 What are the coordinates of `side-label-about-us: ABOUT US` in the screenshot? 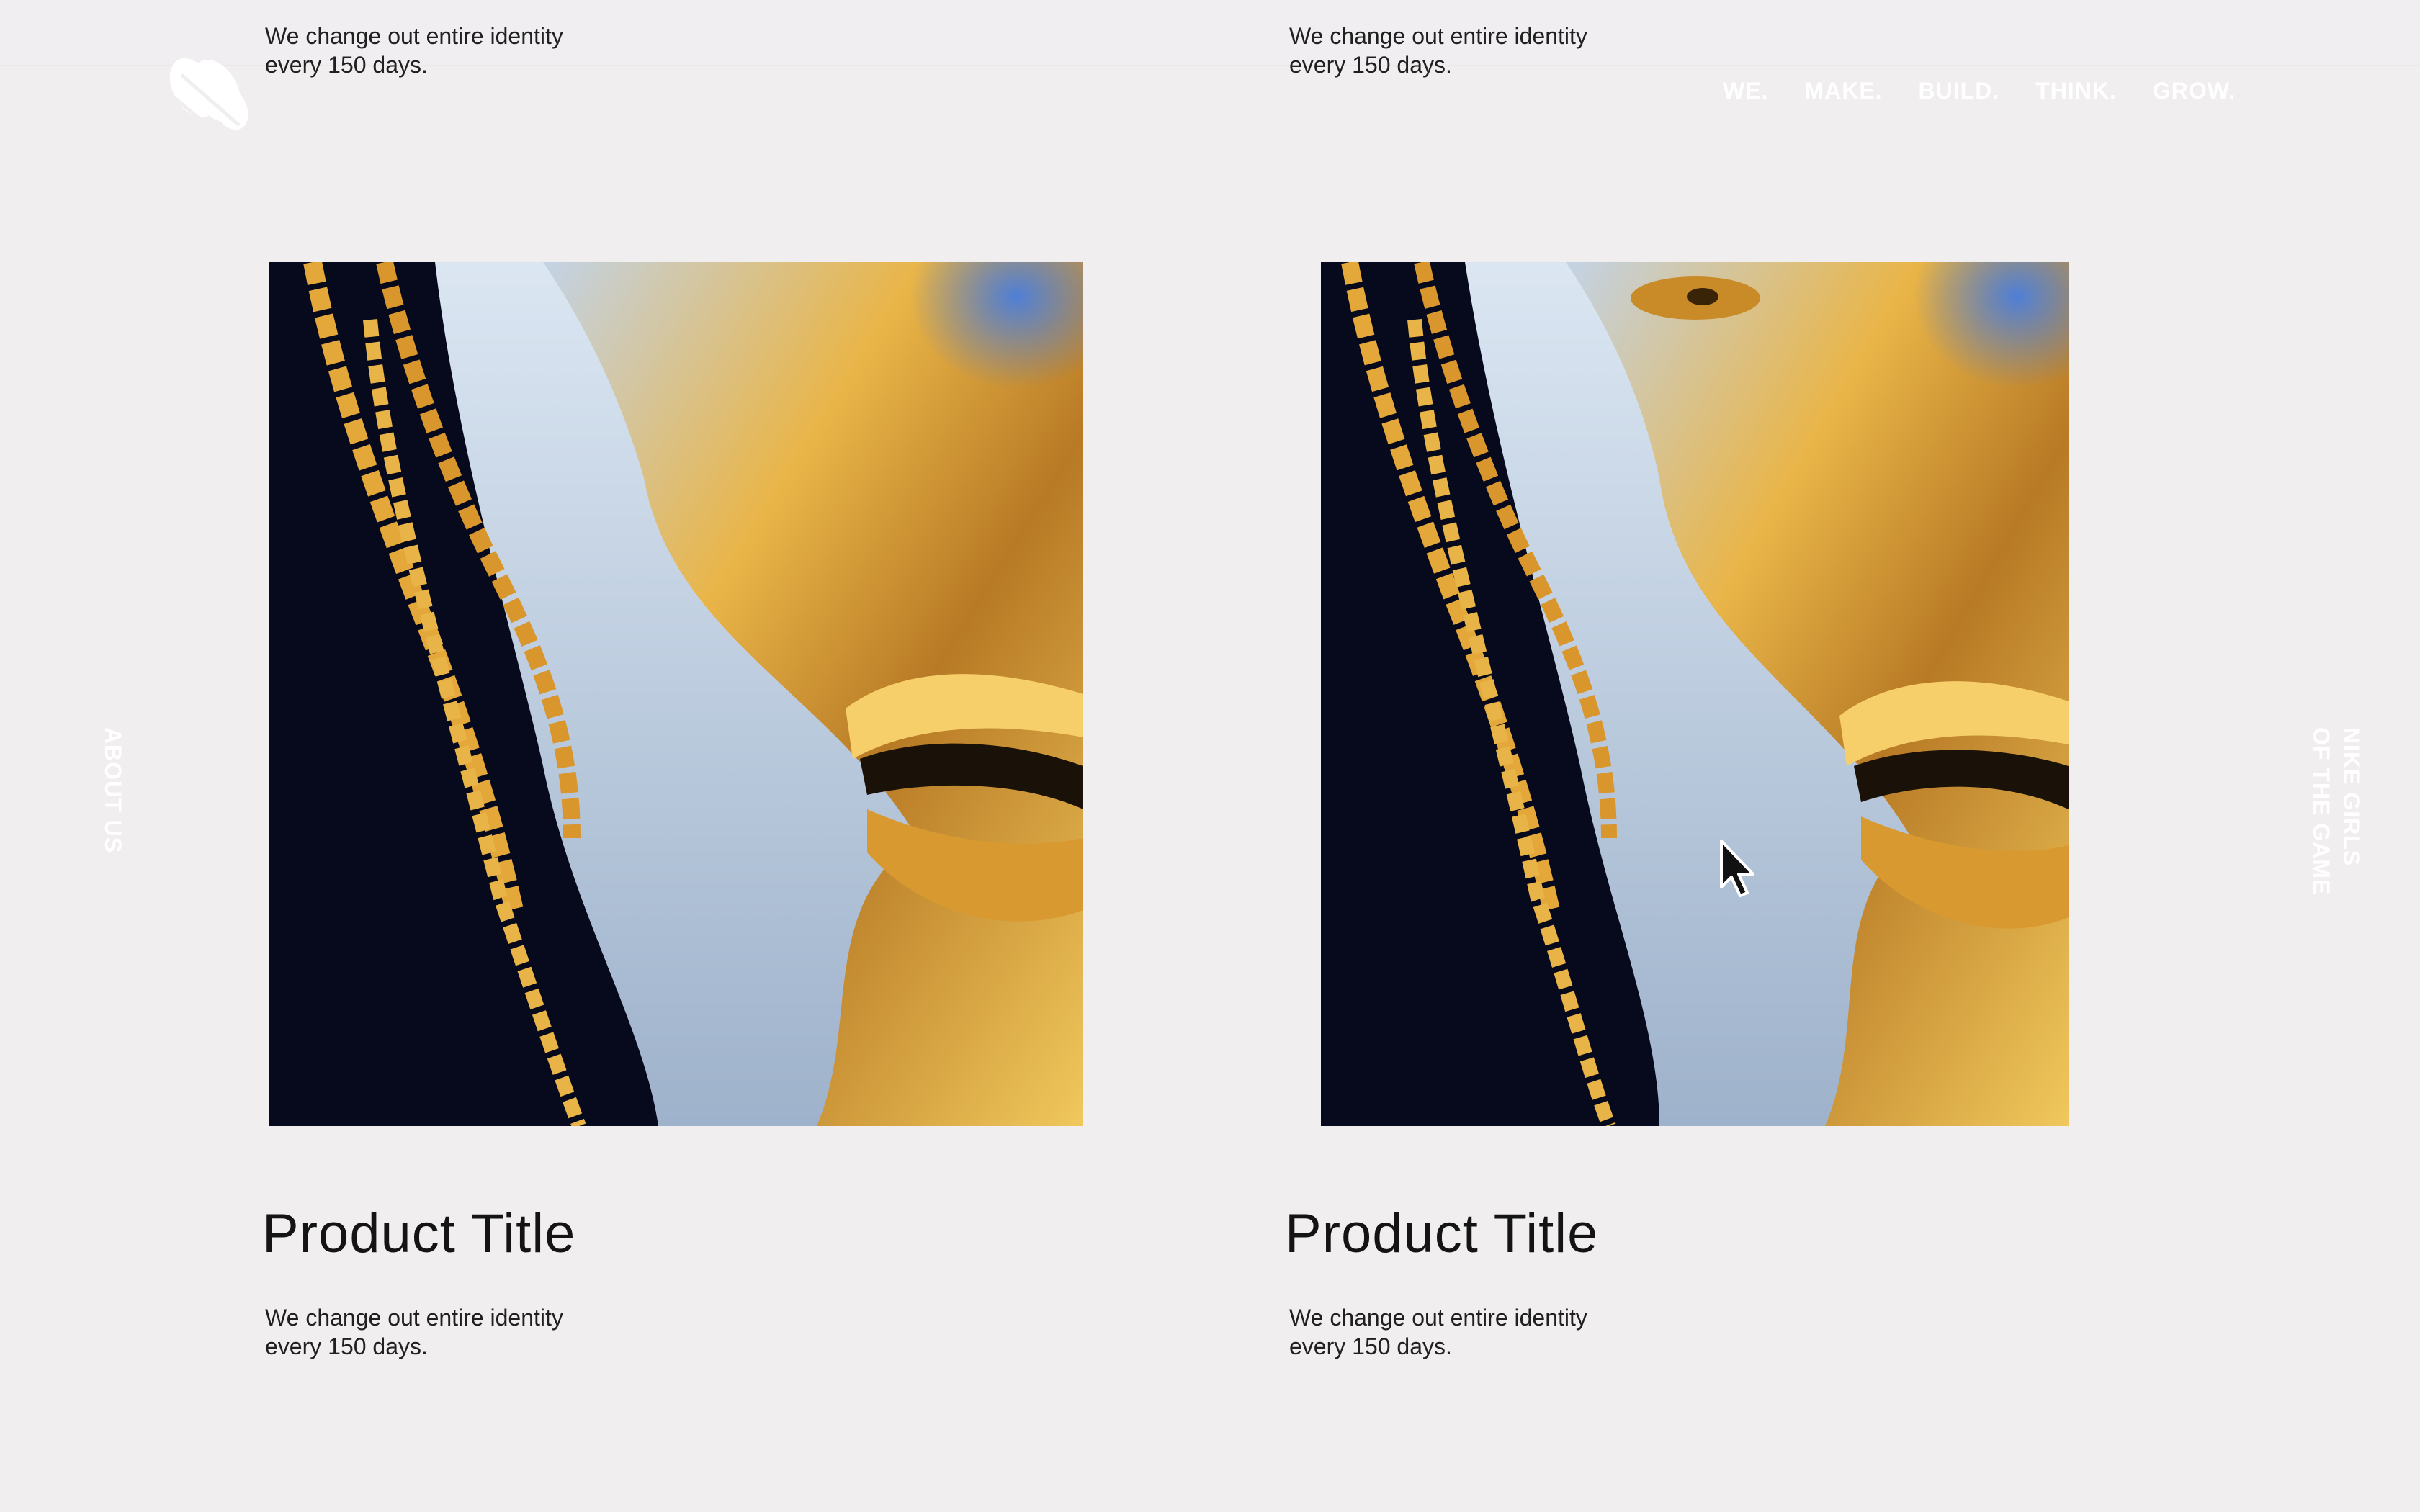 It's located at (113, 790).